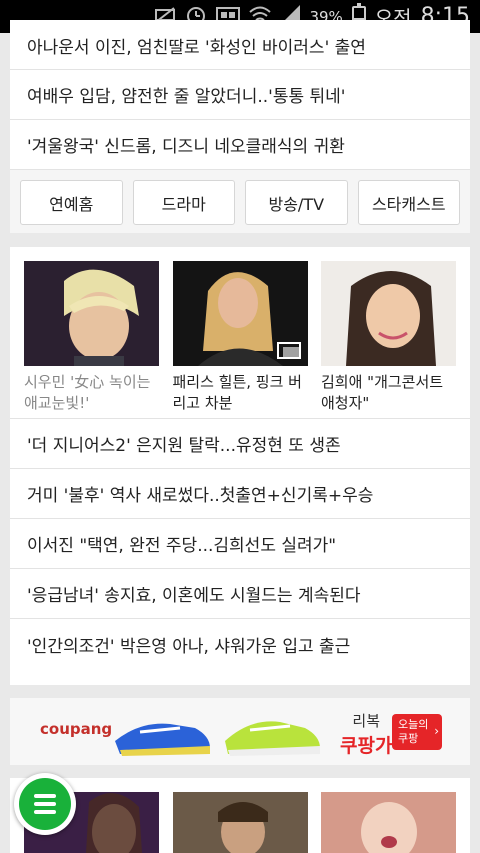 This screenshot has height=853, width=480. What do you see at coordinates (366, 721) in the screenshot?
I see `ad-product-label: 리복` at bounding box center [366, 721].